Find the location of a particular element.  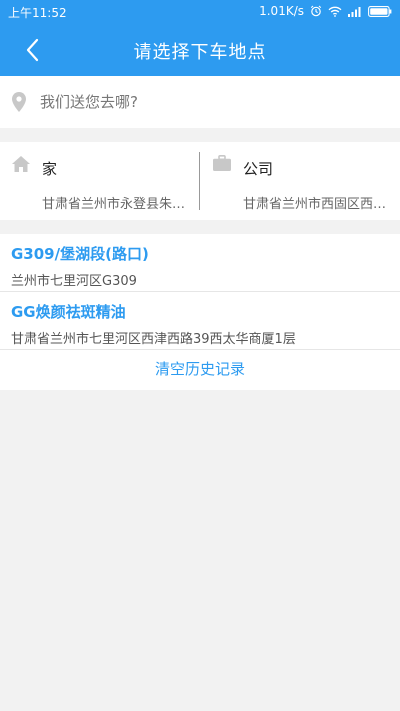

saved-places: 家 甘肃省兰州市永登县朱家营 公司 甘肃省兰州市西固区西固中路 is located at coordinates (200, 181).